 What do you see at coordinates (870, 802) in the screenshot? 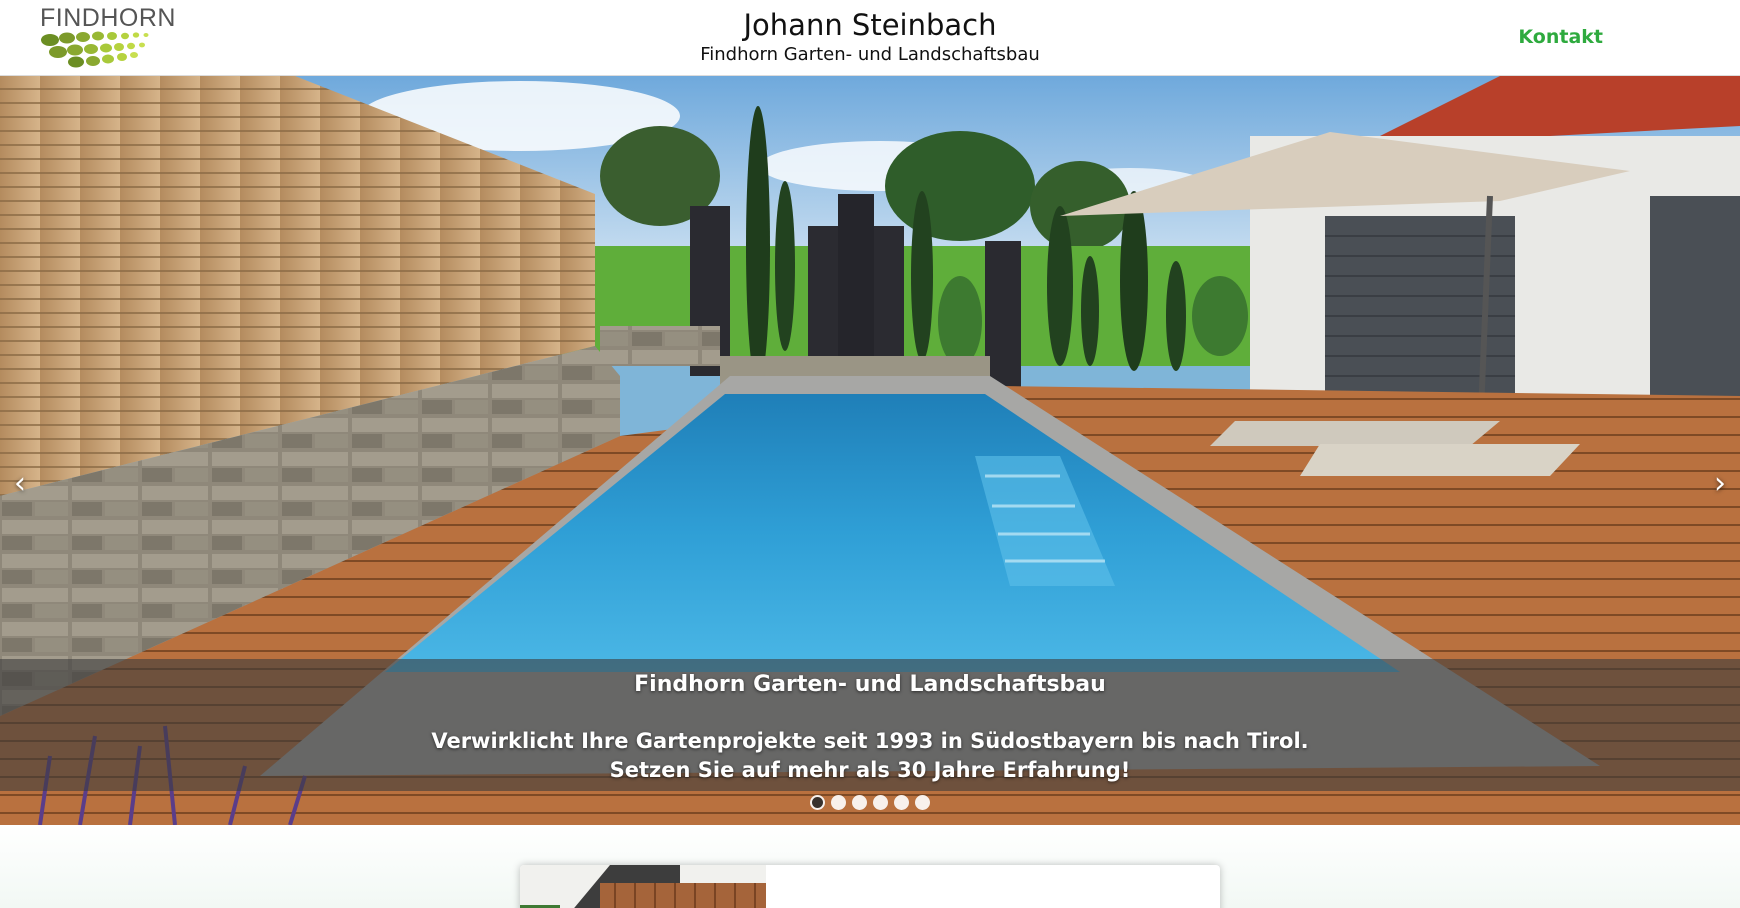
I see `carousel-indicators` at bounding box center [870, 802].